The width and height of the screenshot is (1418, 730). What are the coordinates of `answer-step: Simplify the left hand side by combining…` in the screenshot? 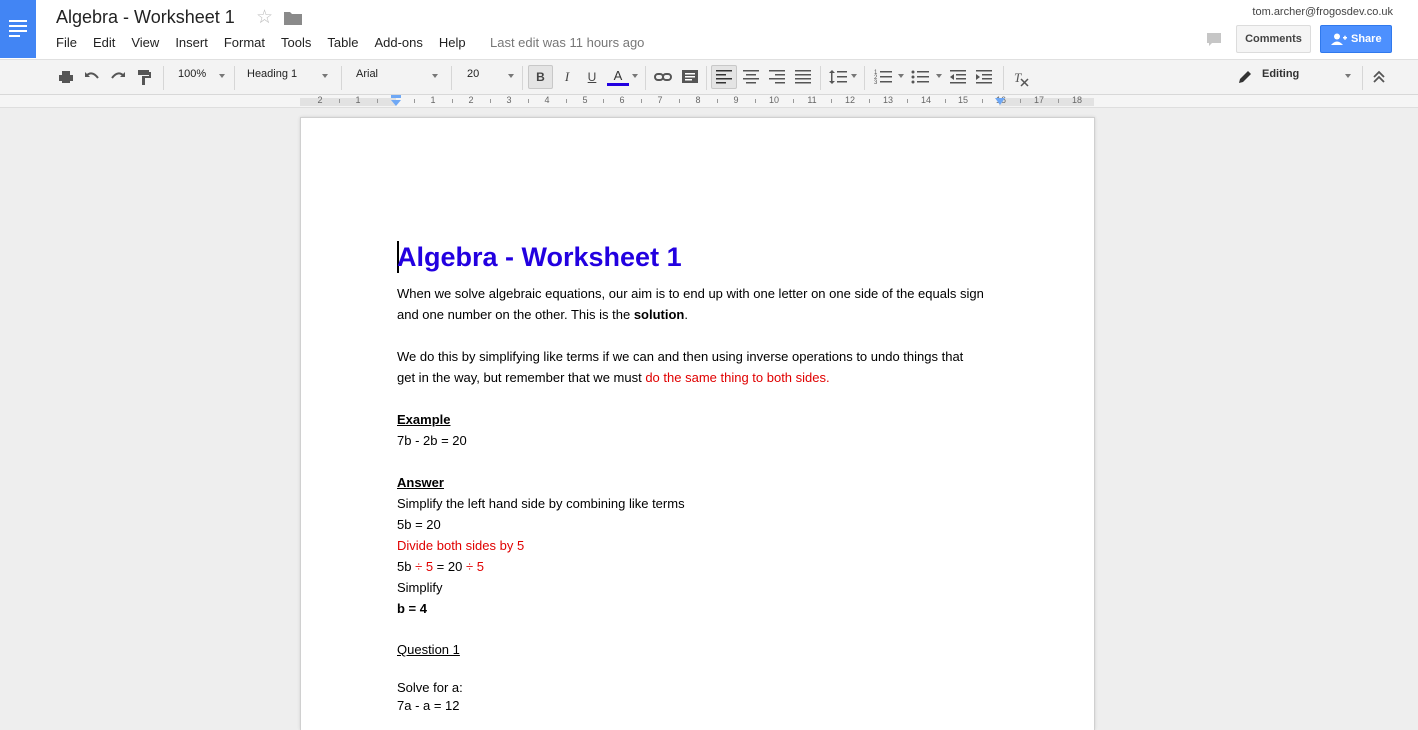 It's located at (541, 504).